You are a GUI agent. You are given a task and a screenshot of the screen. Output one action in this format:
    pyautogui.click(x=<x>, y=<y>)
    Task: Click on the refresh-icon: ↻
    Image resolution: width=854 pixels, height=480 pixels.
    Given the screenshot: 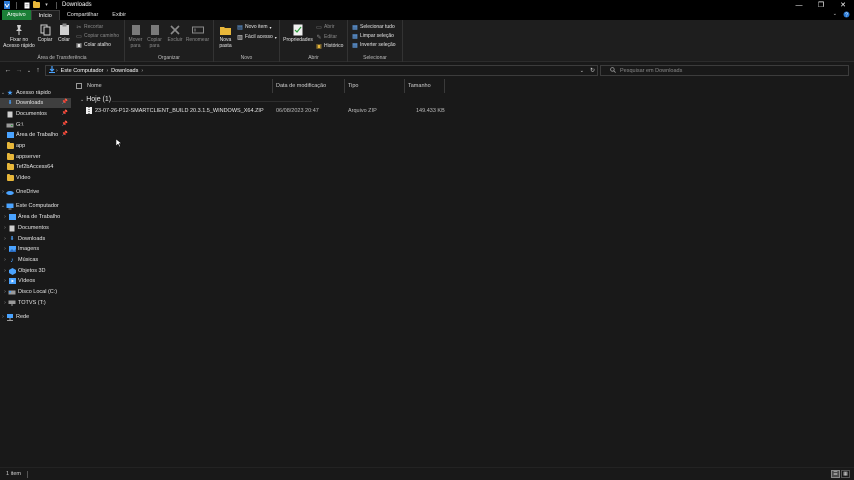 What is the action you would take?
    pyautogui.click(x=592, y=70)
    